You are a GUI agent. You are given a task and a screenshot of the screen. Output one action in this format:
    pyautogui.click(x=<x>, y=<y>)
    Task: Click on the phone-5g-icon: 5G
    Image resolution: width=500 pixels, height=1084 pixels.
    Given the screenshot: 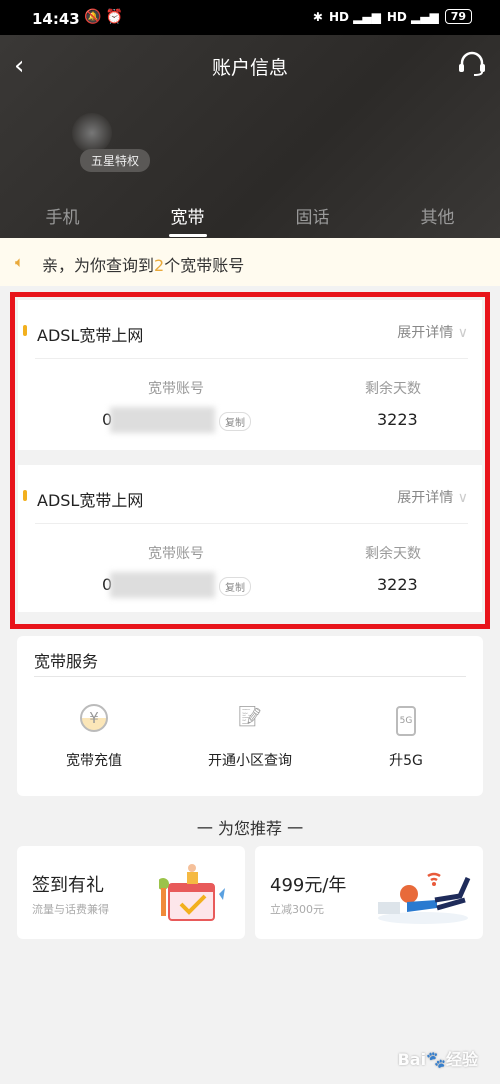 What is the action you would take?
    pyautogui.click(x=406, y=720)
    